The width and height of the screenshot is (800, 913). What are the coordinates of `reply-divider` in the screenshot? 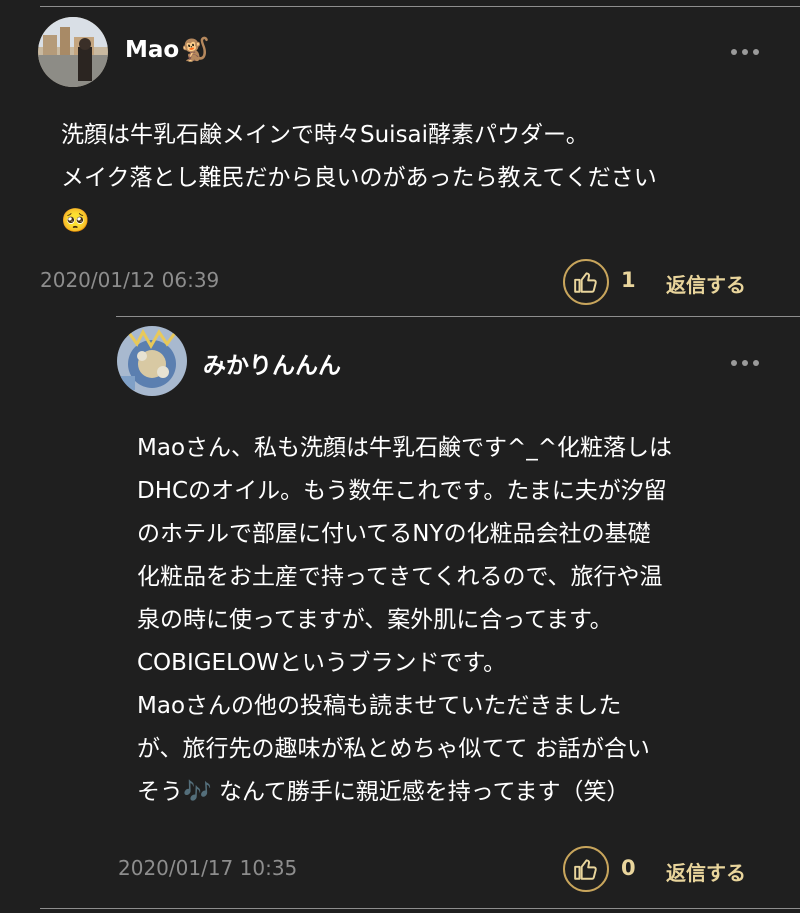 It's located at (458, 316).